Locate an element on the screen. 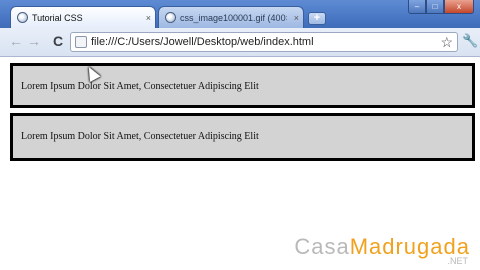 Image resolution: width=480 pixels, height=270 pixels. forward-arrow-icon: → is located at coordinates (34, 41).